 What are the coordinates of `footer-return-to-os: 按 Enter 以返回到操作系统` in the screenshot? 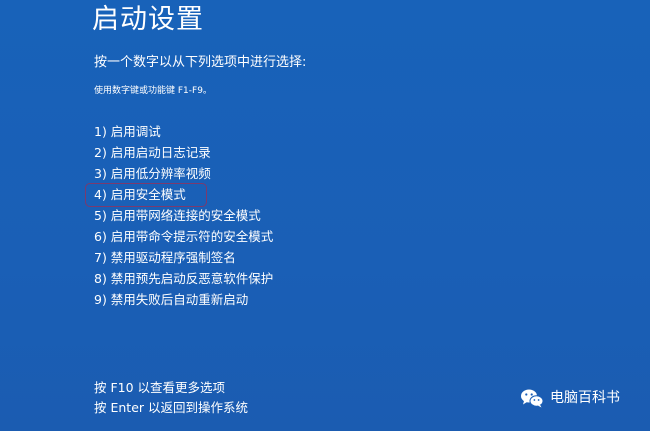 It's located at (171, 407).